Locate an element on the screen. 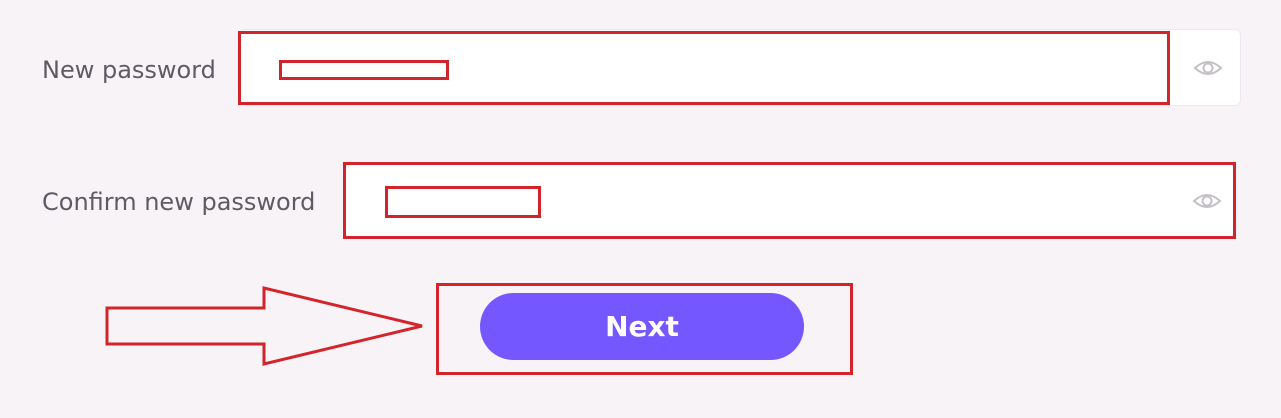 The image size is (1281, 418). eye-icon is located at coordinates (1208, 68).